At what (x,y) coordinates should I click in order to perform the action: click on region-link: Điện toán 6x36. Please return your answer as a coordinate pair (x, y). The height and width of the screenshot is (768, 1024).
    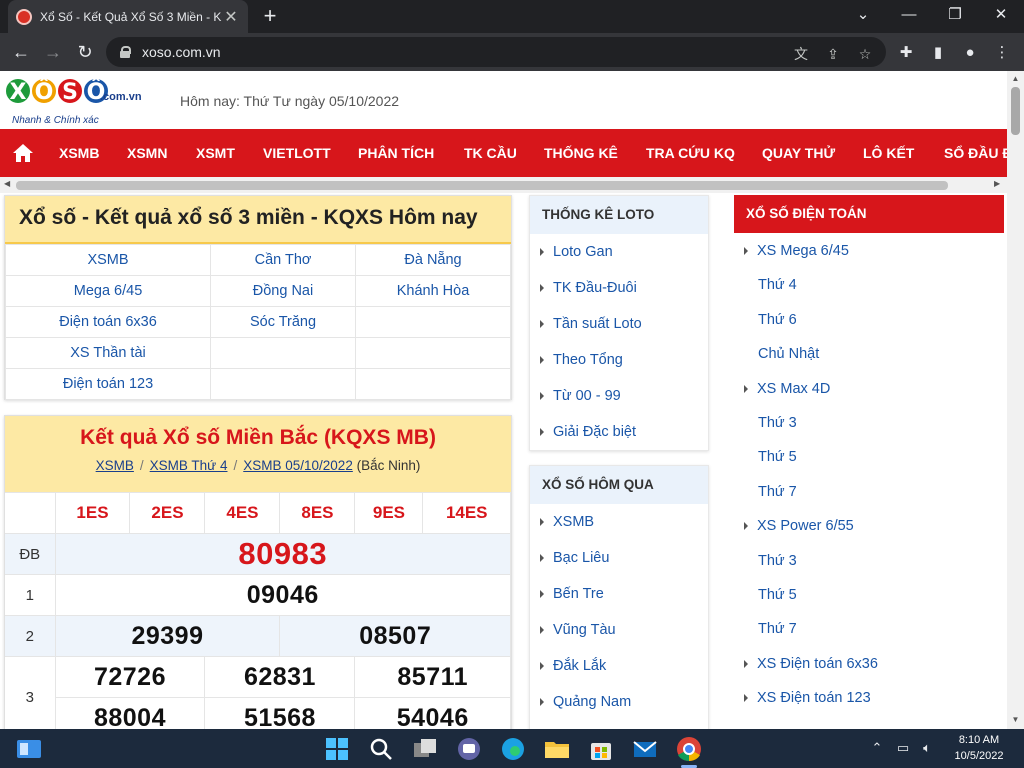
    Looking at the image, I should click on (108, 322).